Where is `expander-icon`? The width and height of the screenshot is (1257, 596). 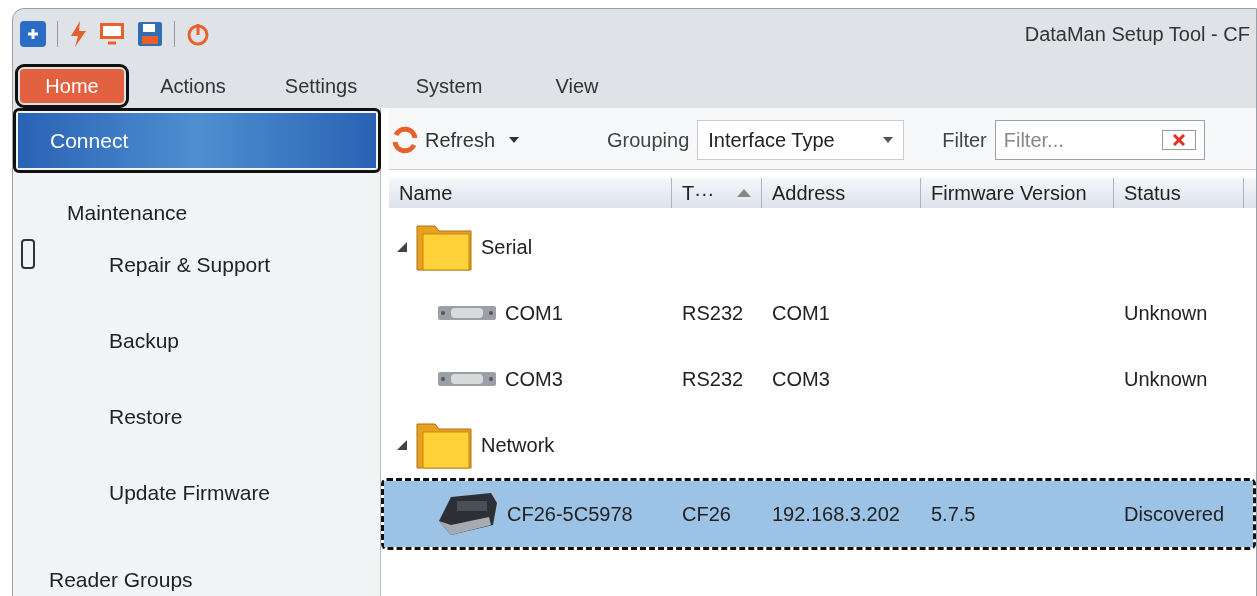 expander-icon is located at coordinates (28, 254).